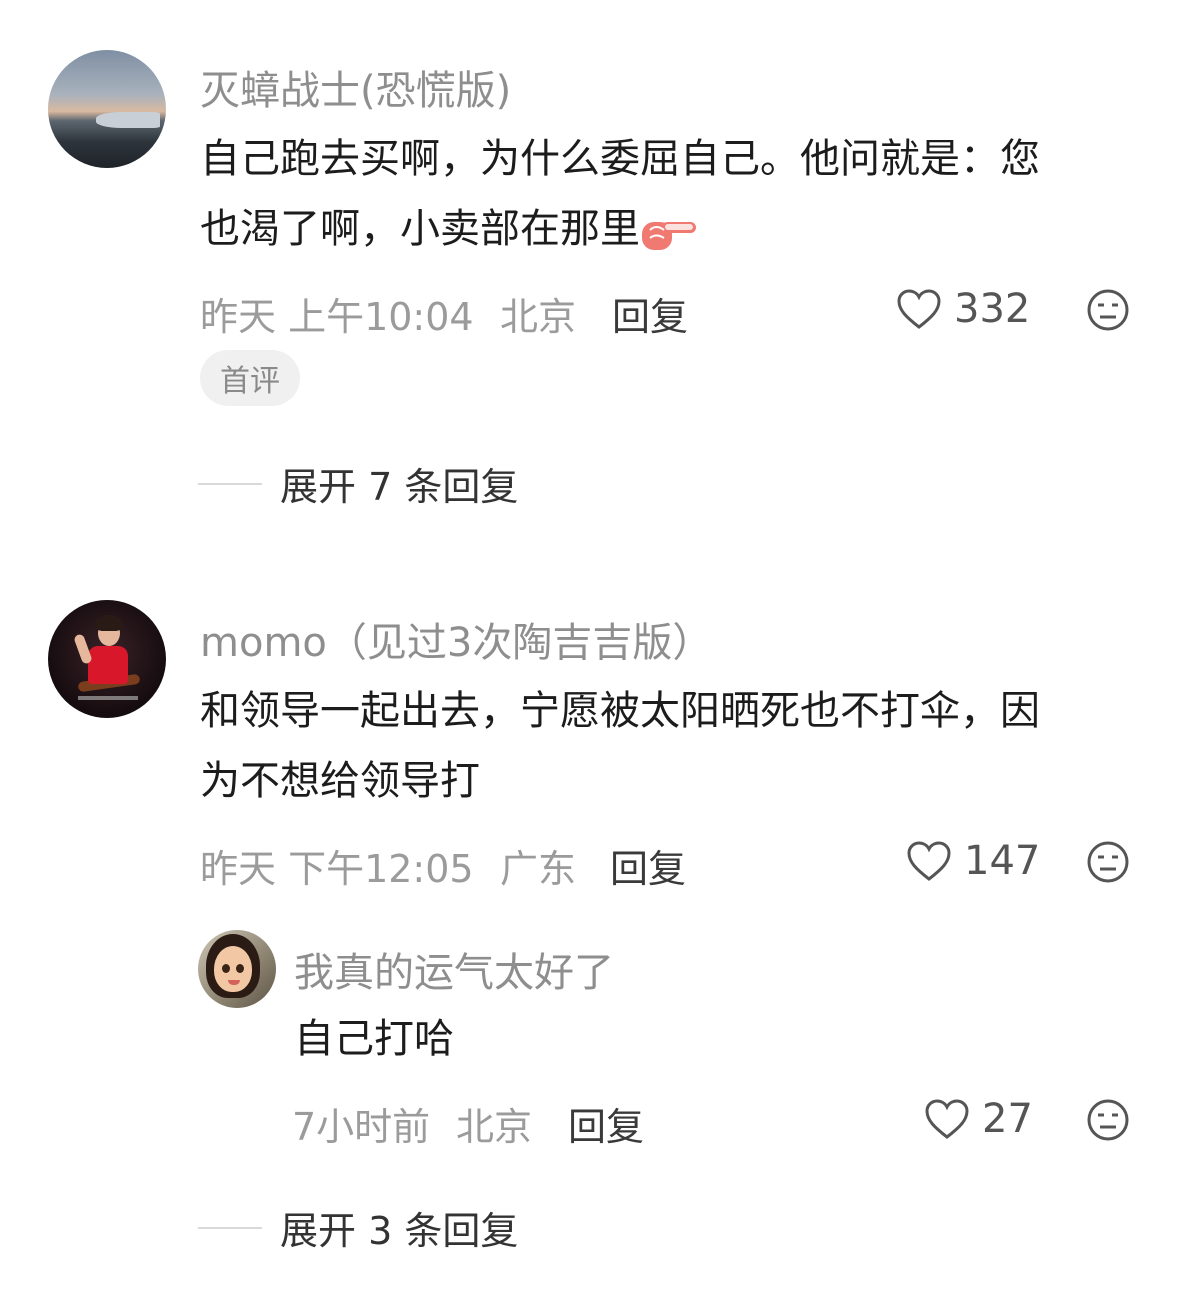 This screenshot has width=1200, height=1290. I want to click on like-button: 332, so click(963, 309).